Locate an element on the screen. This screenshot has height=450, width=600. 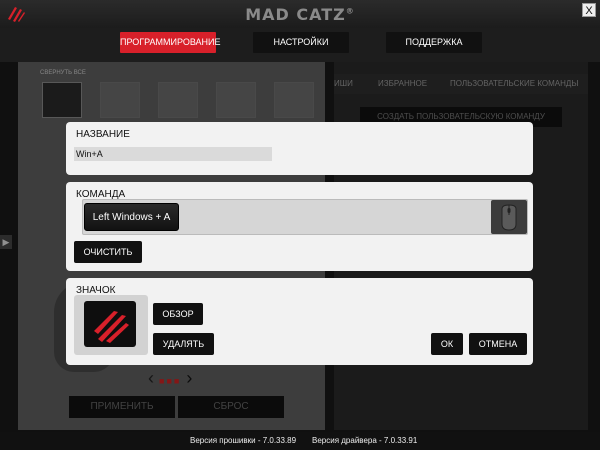
browse-button: ОБЗОР is located at coordinates (178, 314).